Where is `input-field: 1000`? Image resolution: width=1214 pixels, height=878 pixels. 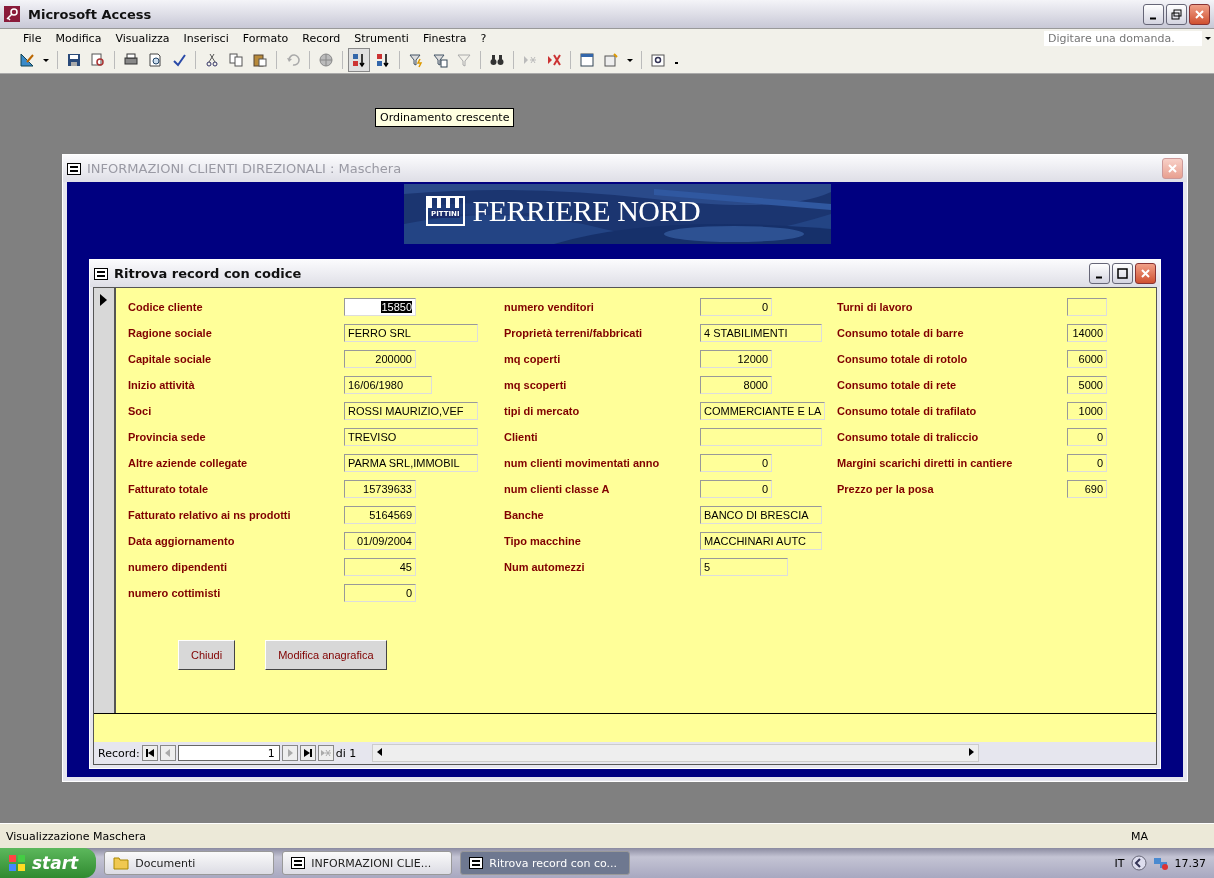 input-field: 1000 is located at coordinates (1087, 411).